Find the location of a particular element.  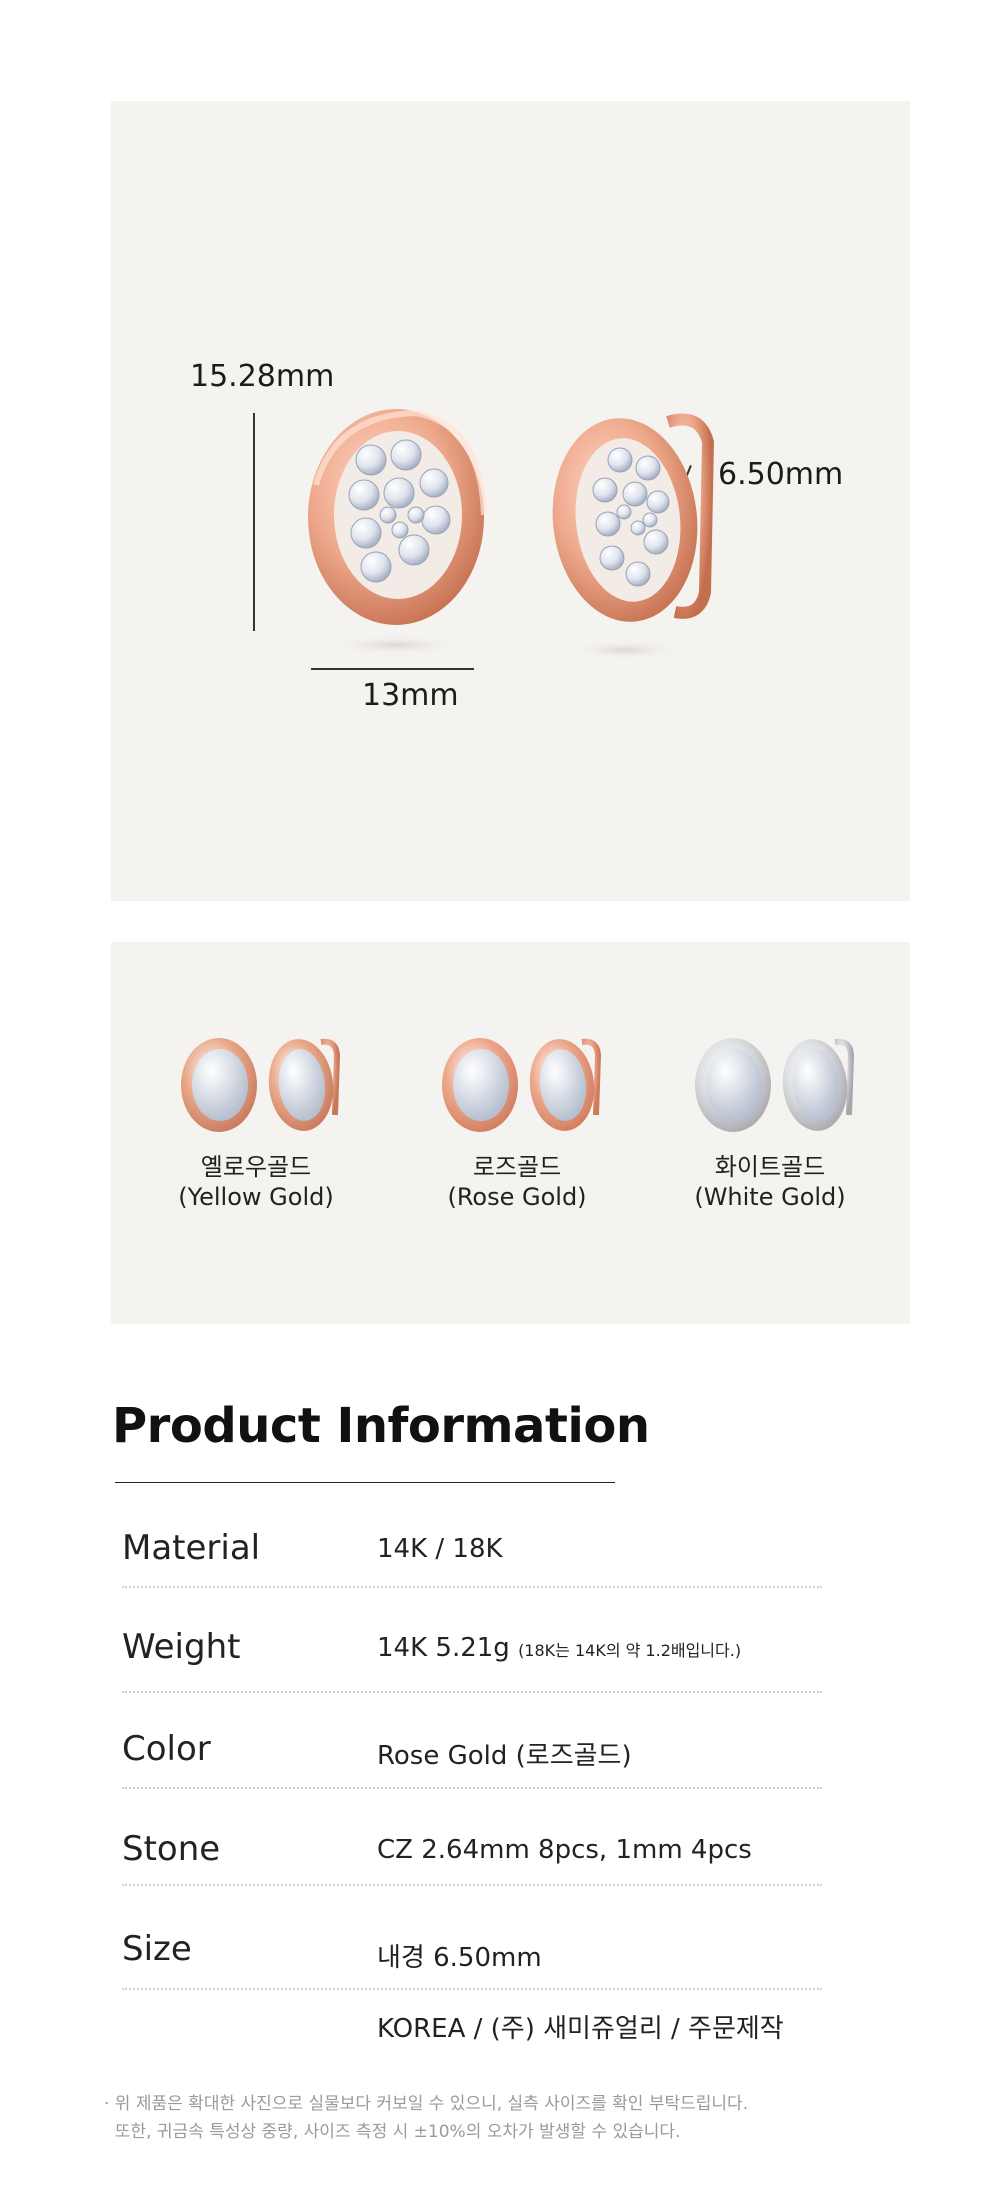

info-value: 14K 5.21g (18K는 14K의 약 1.2배입니다.) is located at coordinates (559, 1648).